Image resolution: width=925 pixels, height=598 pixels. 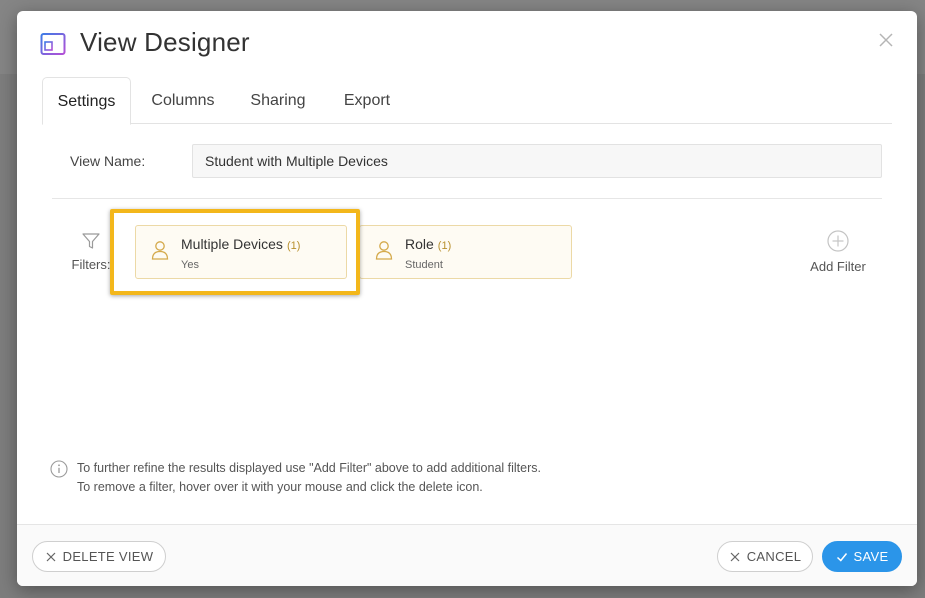 What do you see at coordinates (278, 100) in the screenshot?
I see `tab-sharing: Sharing` at bounding box center [278, 100].